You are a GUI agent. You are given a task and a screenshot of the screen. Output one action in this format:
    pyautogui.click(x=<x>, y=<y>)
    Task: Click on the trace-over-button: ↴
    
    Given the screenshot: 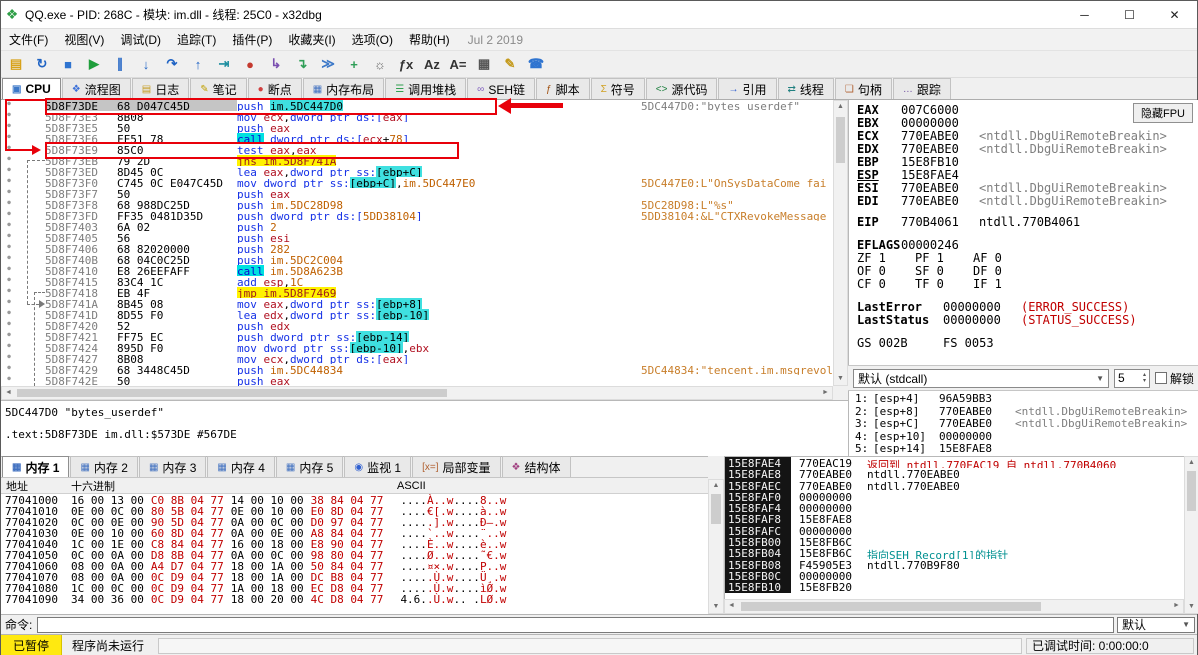 What is the action you would take?
    pyautogui.click(x=302, y=64)
    